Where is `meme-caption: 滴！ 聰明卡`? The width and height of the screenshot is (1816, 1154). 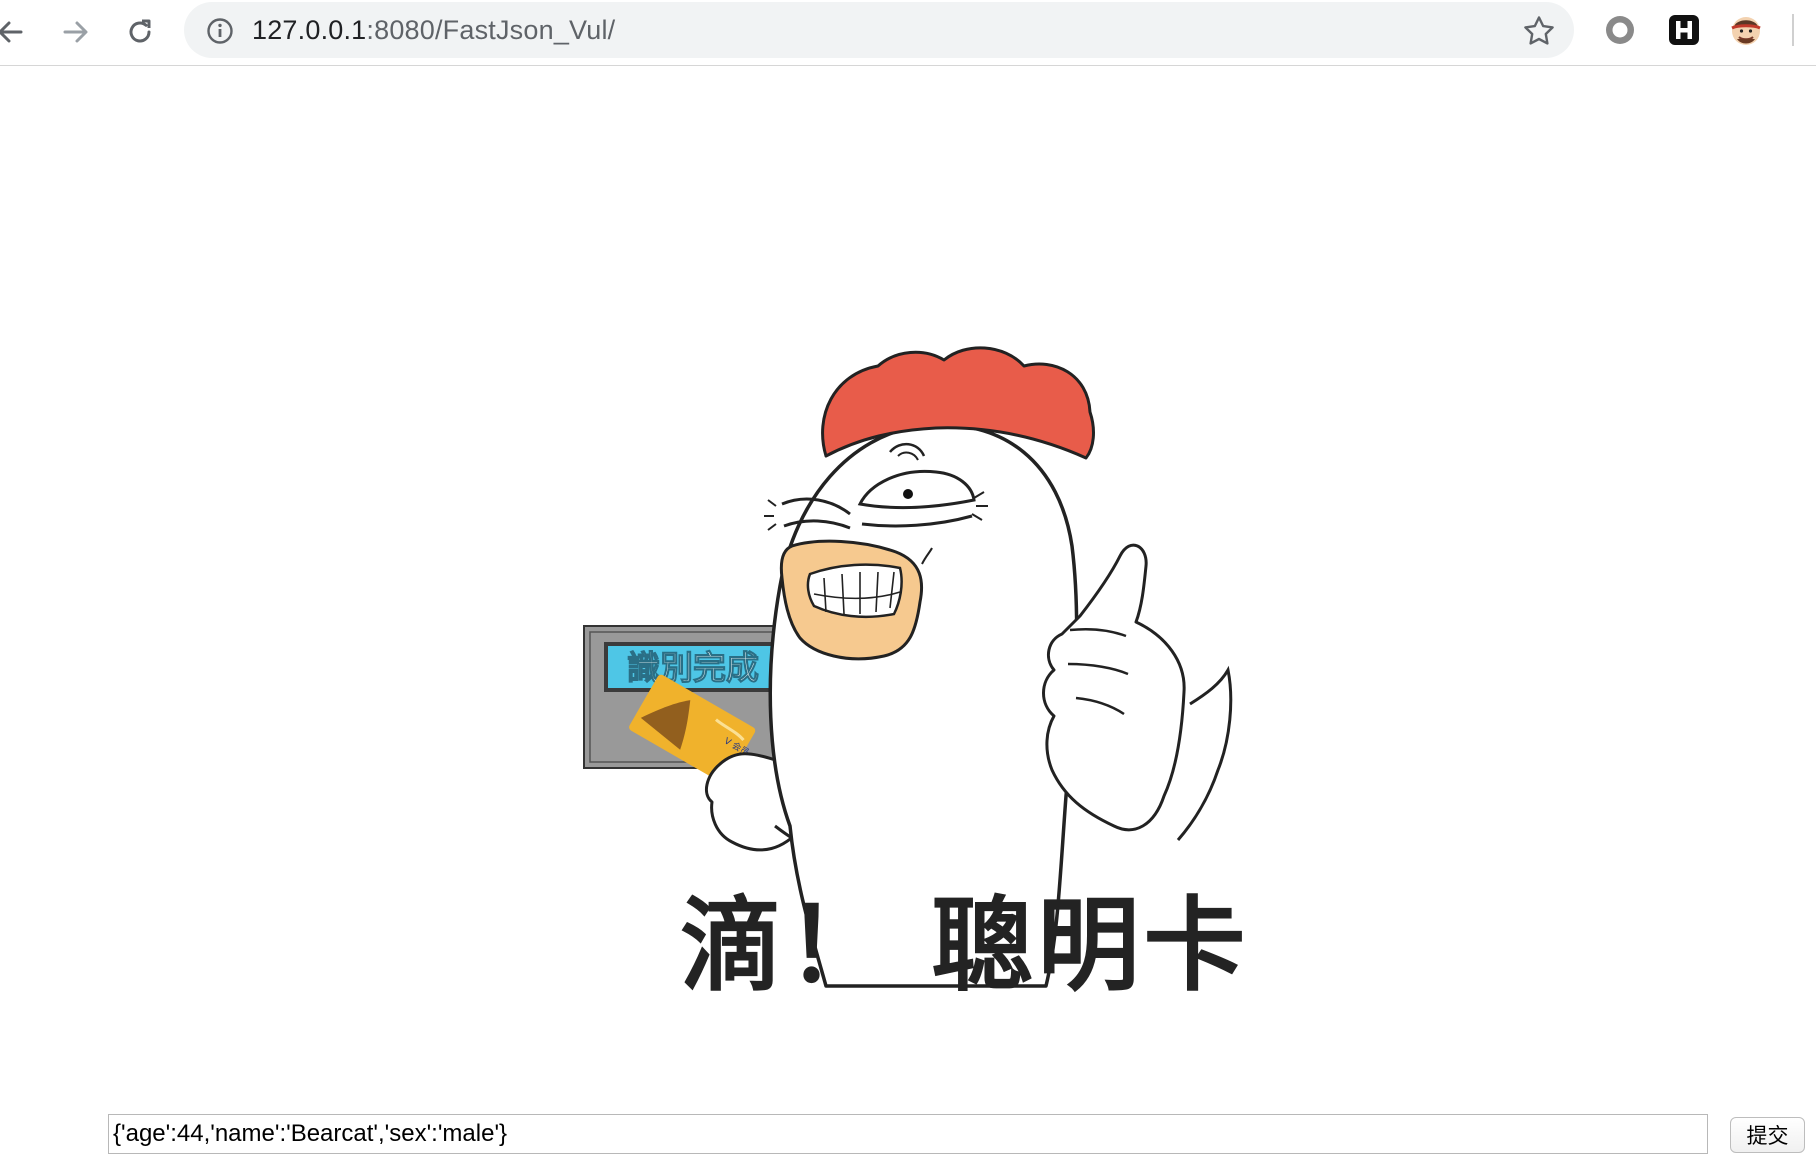 meme-caption: 滴！ 聰明卡 is located at coordinates (965, 946).